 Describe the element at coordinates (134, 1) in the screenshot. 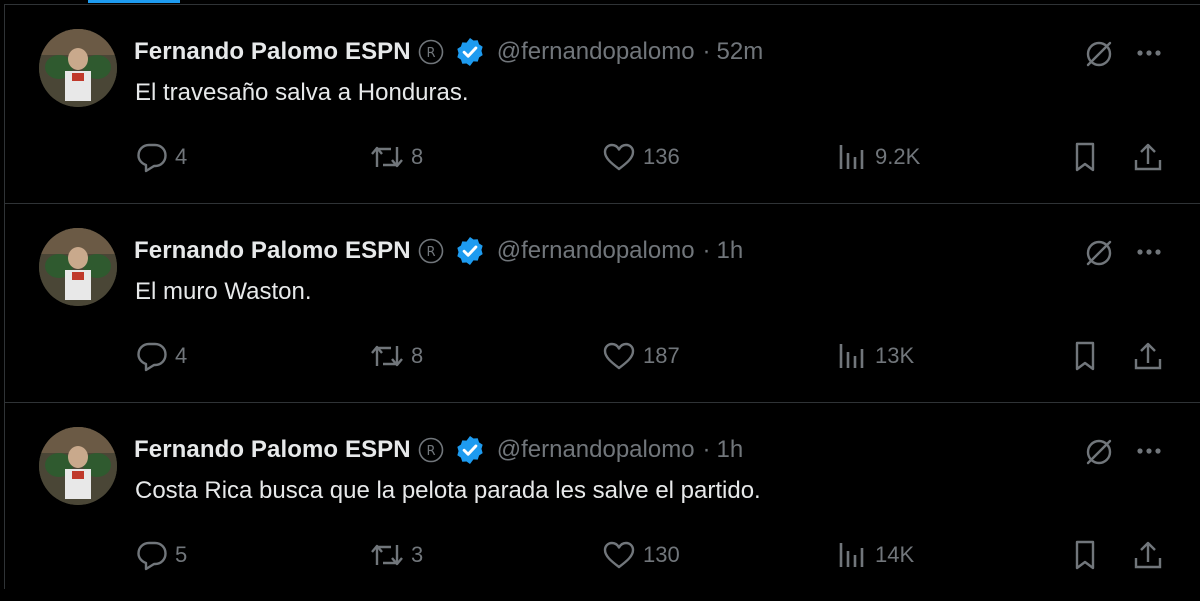

I see `tab-active-indicator` at that location.